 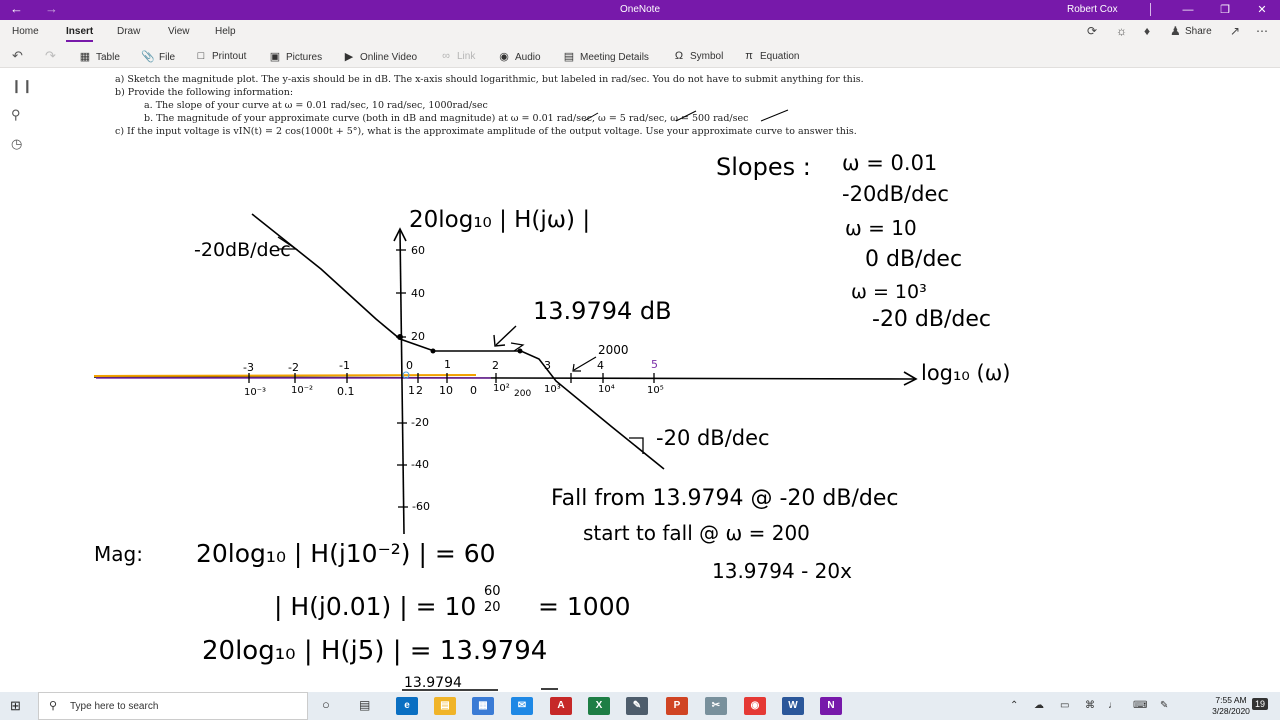 I want to click on redo-icon: ↷, so click(x=50, y=56).